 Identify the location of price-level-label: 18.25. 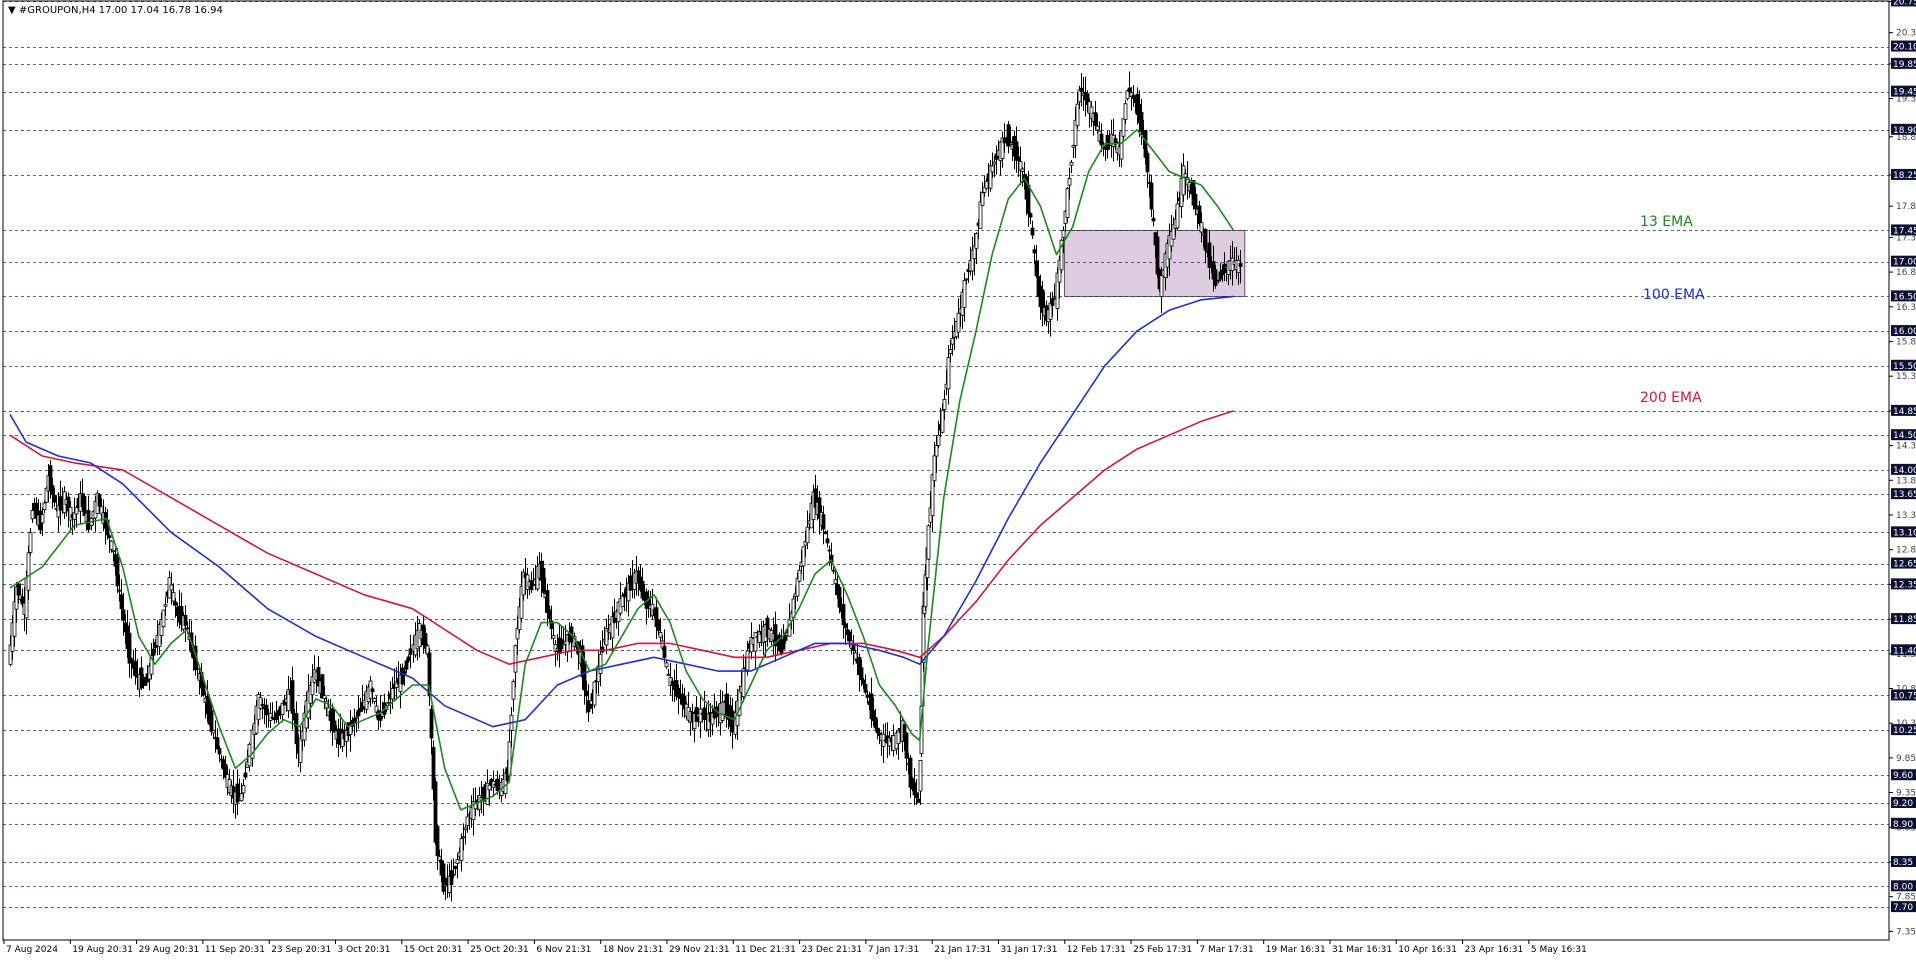
(1904, 176).